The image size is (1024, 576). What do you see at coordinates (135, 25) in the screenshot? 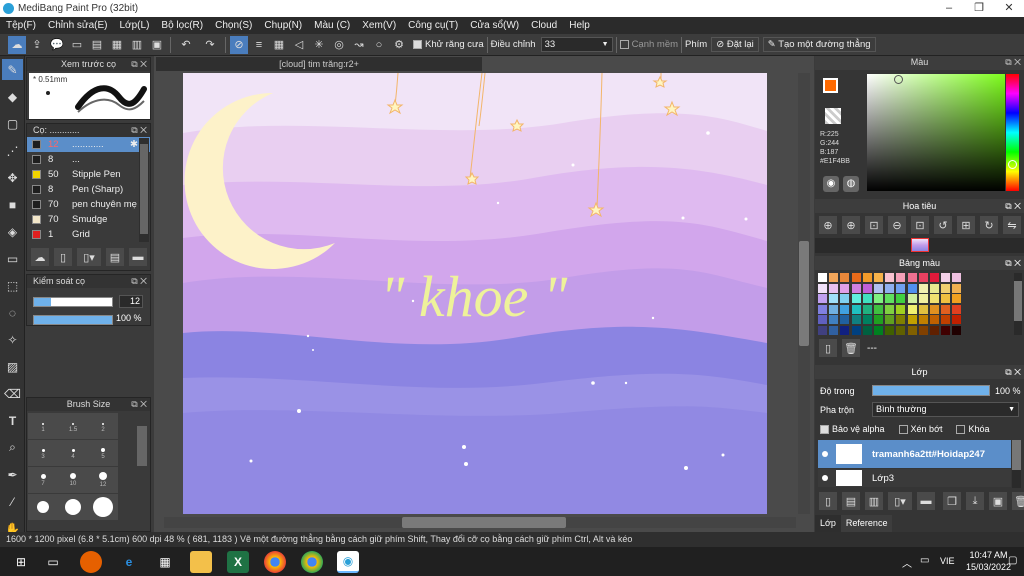
I see `menu-layer: Lớp(L)` at bounding box center [135, 25].